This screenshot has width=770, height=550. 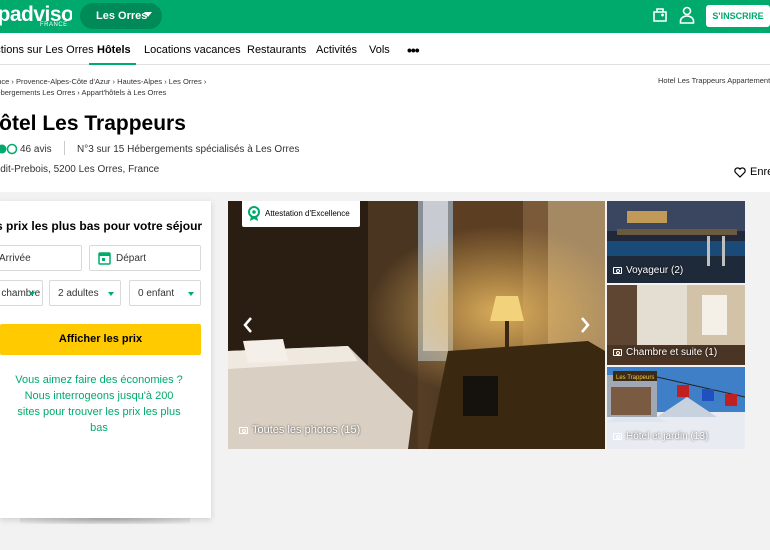 What do you see at coordinates (655, 270) in the screenshot?
I see `traveler-photo-text: Voyageur (2)` at bounding box center [655, 270].